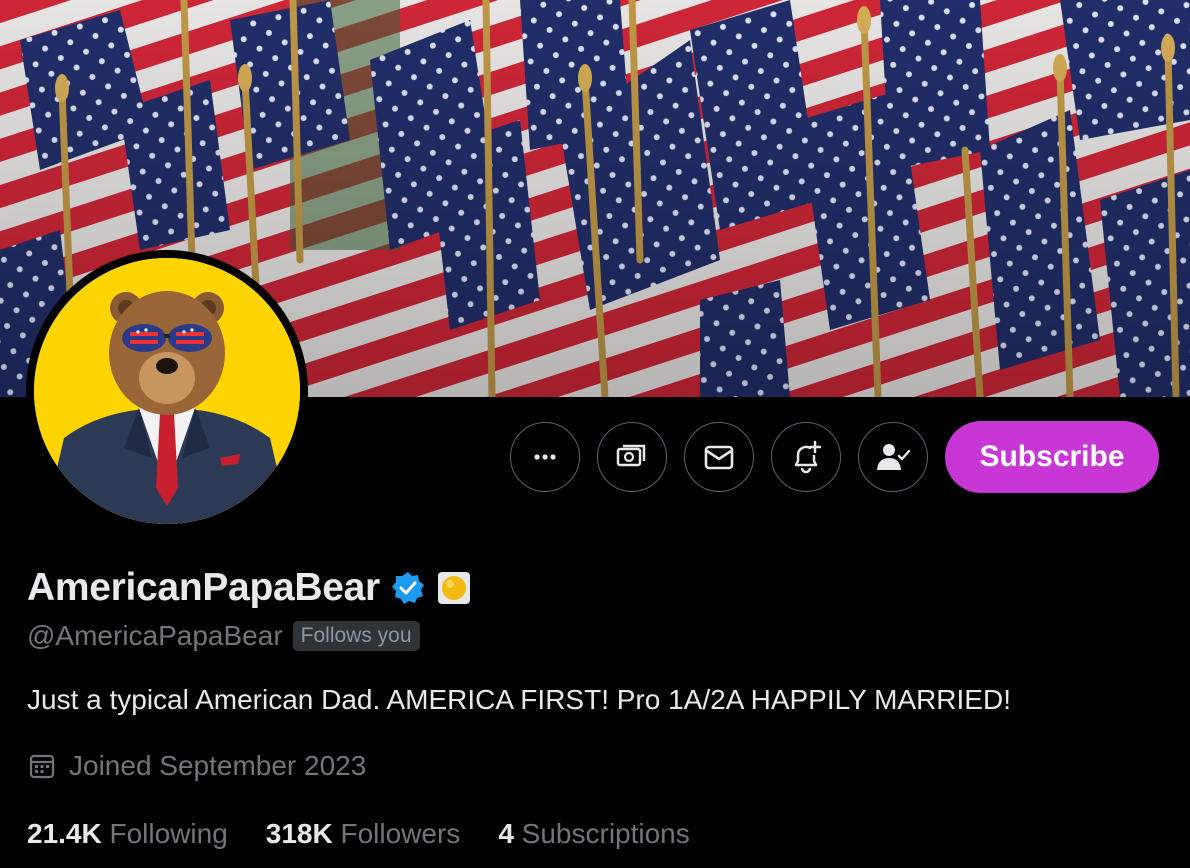 The width and height of the screenshot is (1190, 868). Describe the element at coordinates (408, 588) in the screenshot. I see `verified-badge-icon` at that location.